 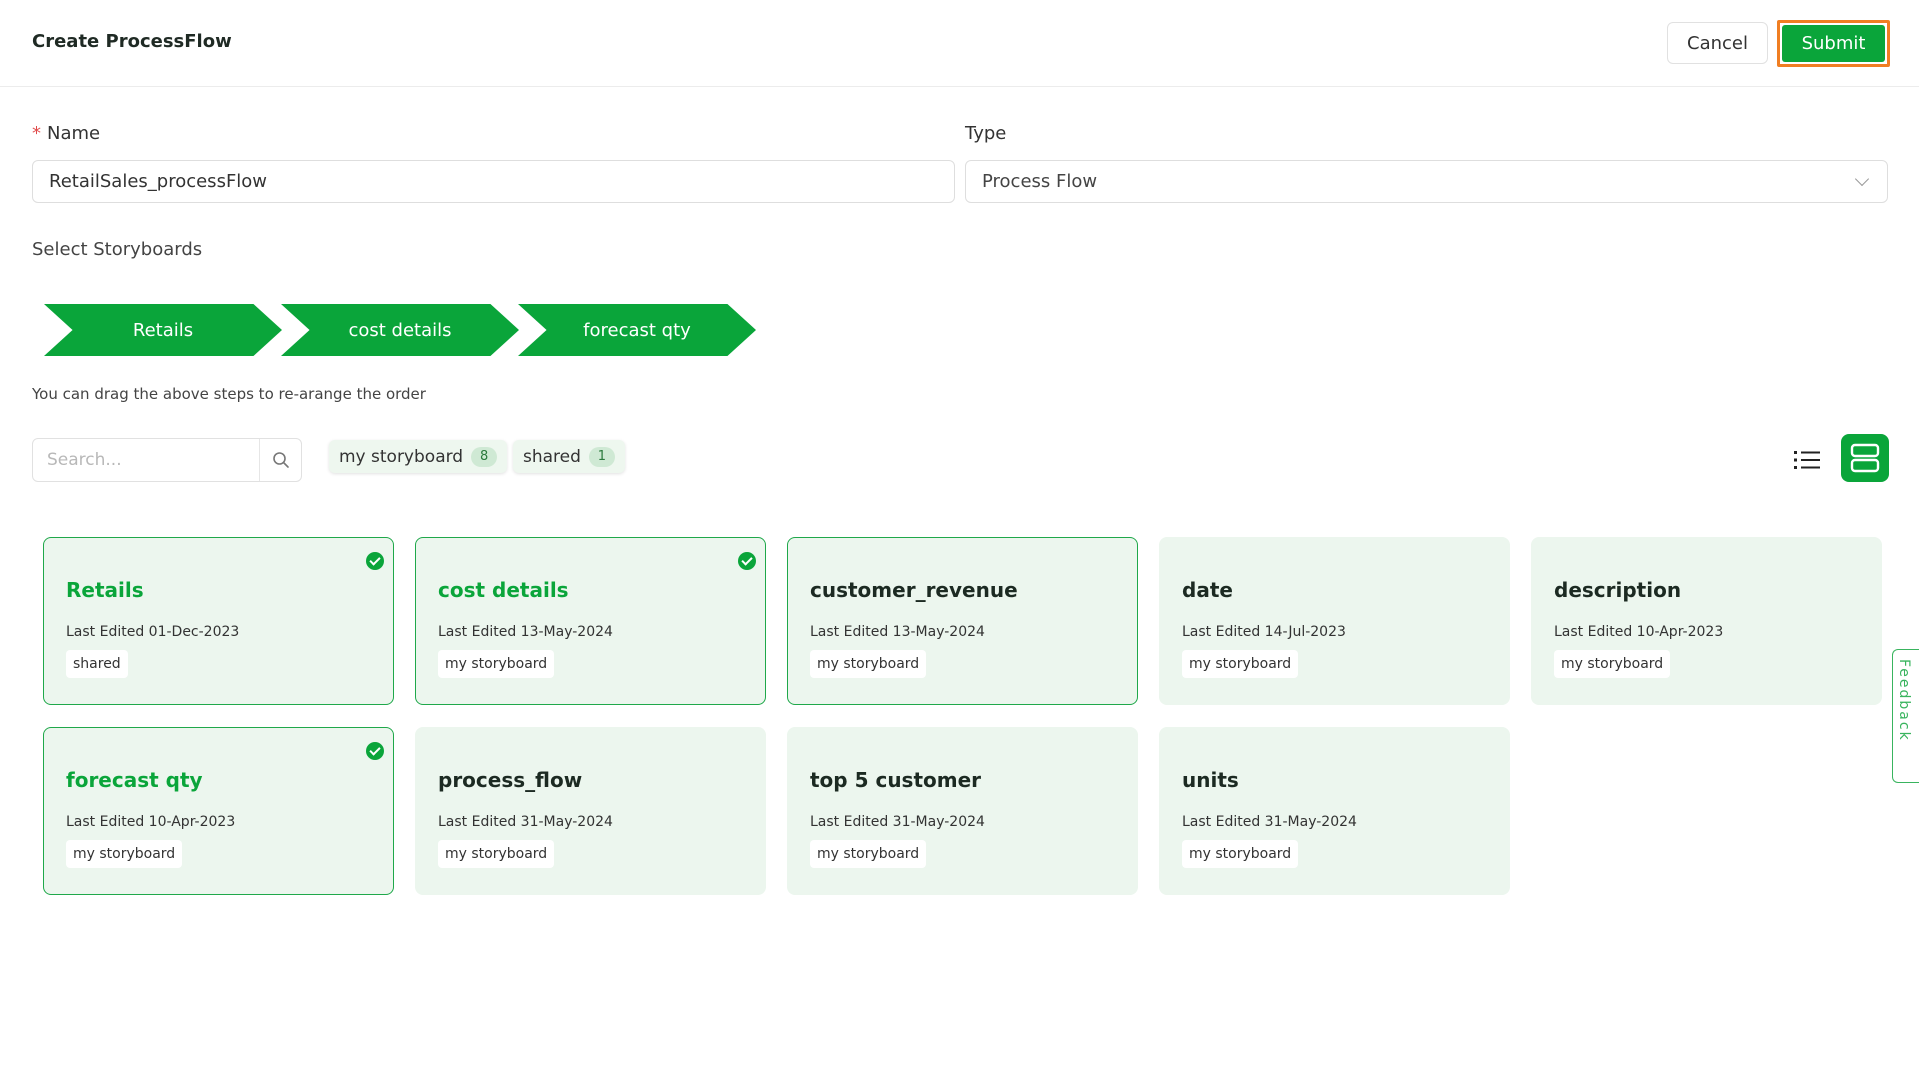 I want to click on type-select-value: Process Flow, so click(x=1040, y=181).